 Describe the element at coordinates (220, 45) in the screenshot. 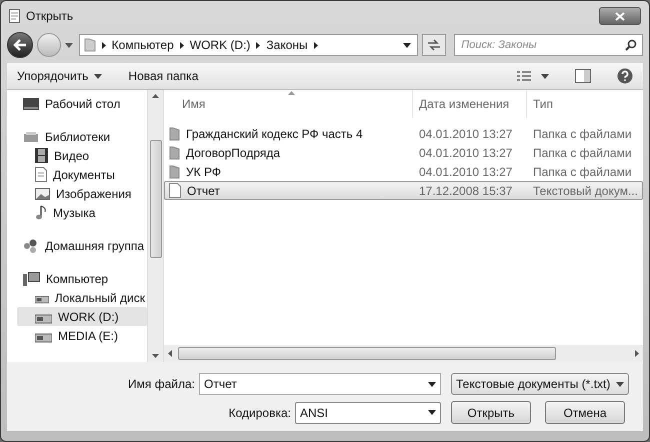

I see `breadcrumb: WORK (D:)` at that location.